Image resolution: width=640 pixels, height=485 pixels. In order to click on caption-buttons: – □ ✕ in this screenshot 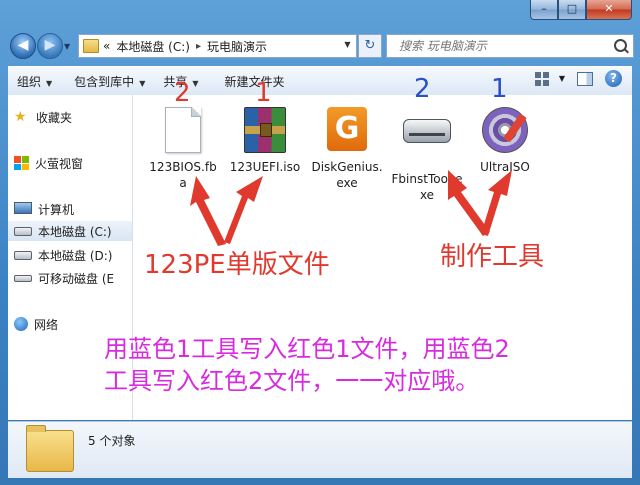, I will do `click(581, 10)`.